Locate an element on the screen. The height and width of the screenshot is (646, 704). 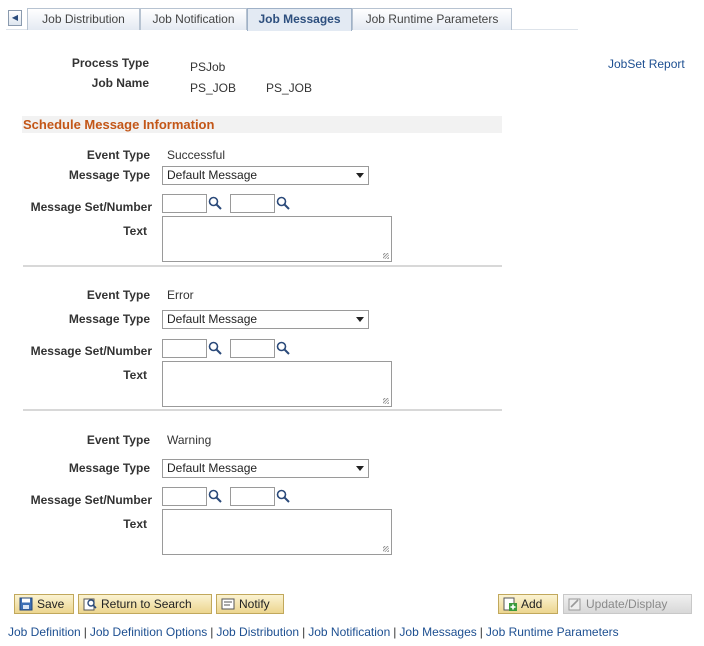
notify-label: Notify is located at coordinates (254, 604).